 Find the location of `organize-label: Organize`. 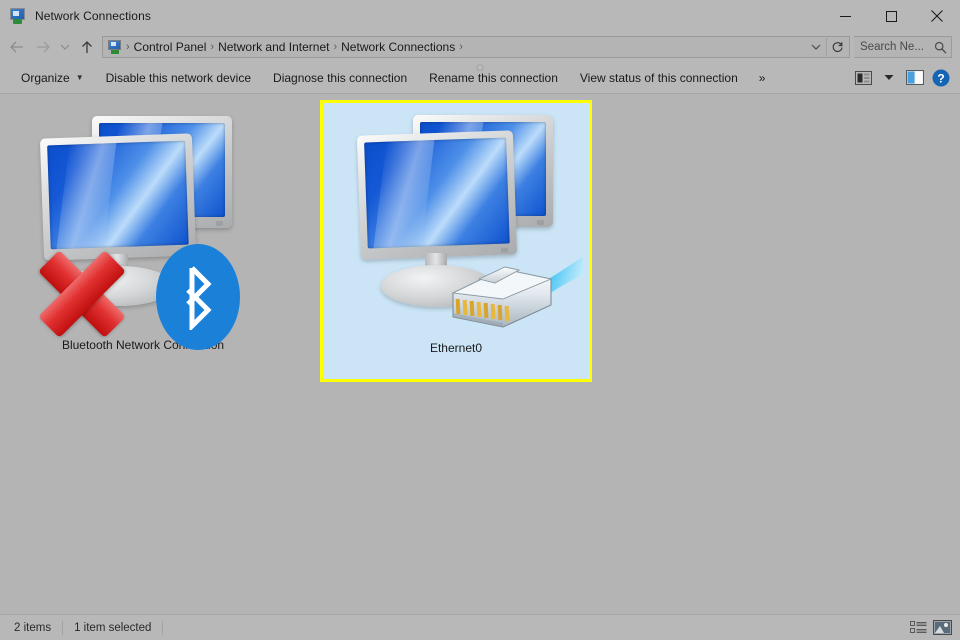

organize-label: Organize is located at coordinates (45, 77).